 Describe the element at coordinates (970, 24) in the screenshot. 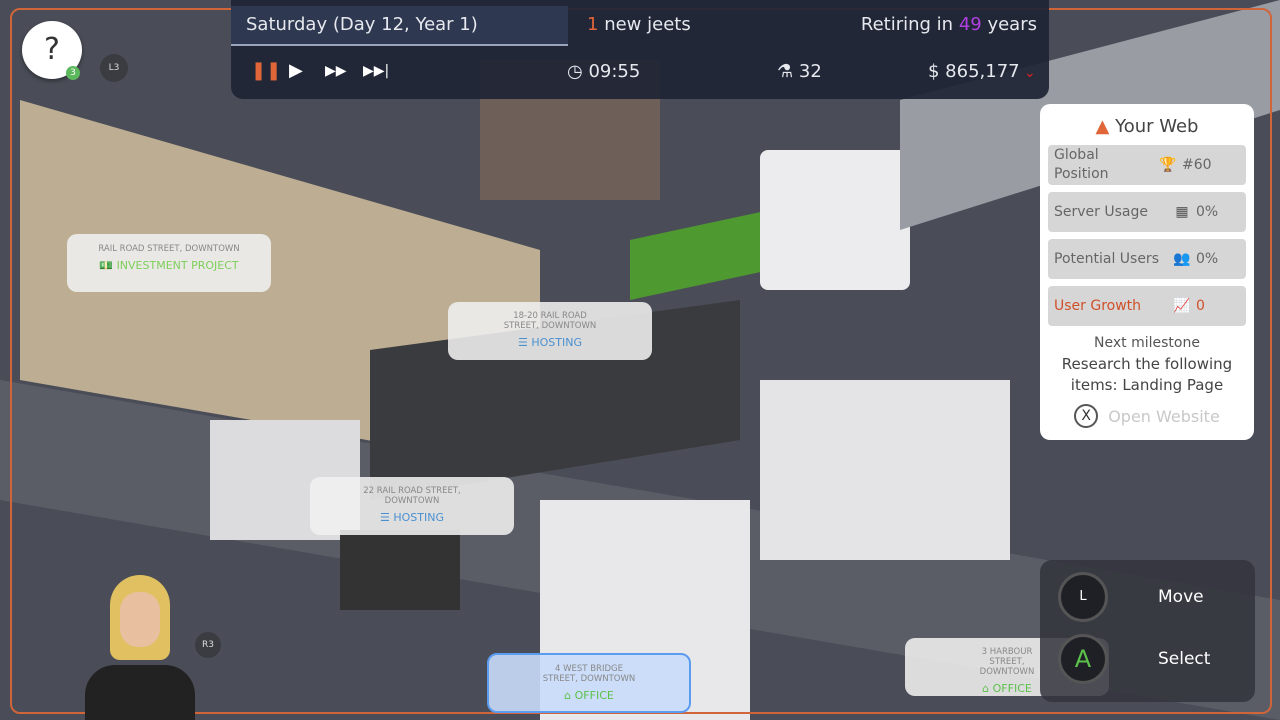

I see `retiring-years: 49` at that location.